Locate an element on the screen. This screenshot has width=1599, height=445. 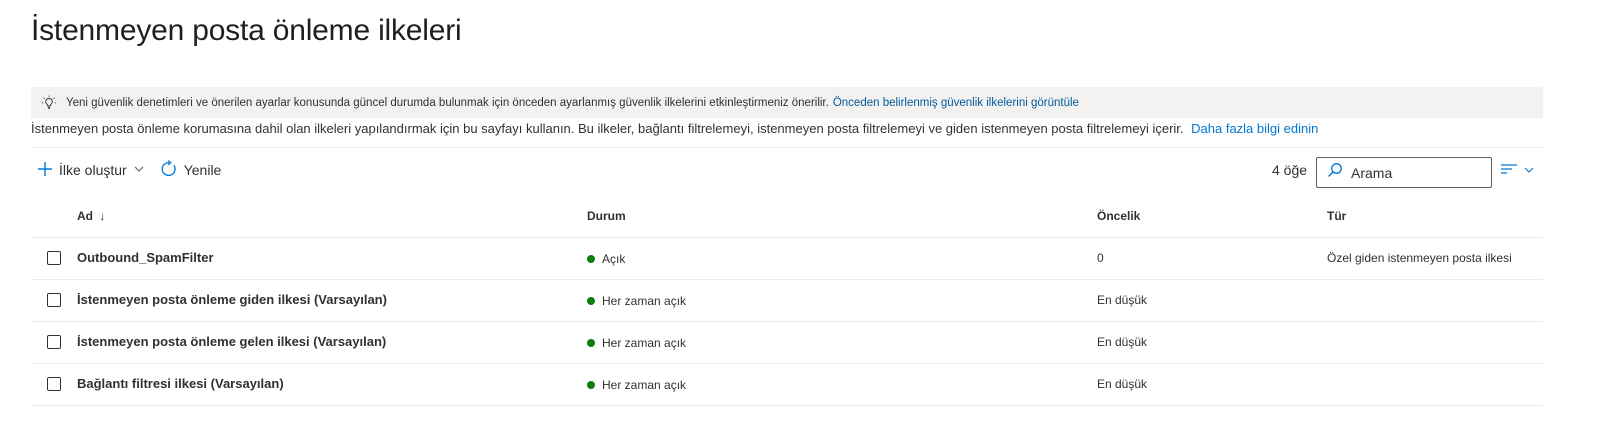
item-count: 4 öğe is located at coordinates (1290, 170).